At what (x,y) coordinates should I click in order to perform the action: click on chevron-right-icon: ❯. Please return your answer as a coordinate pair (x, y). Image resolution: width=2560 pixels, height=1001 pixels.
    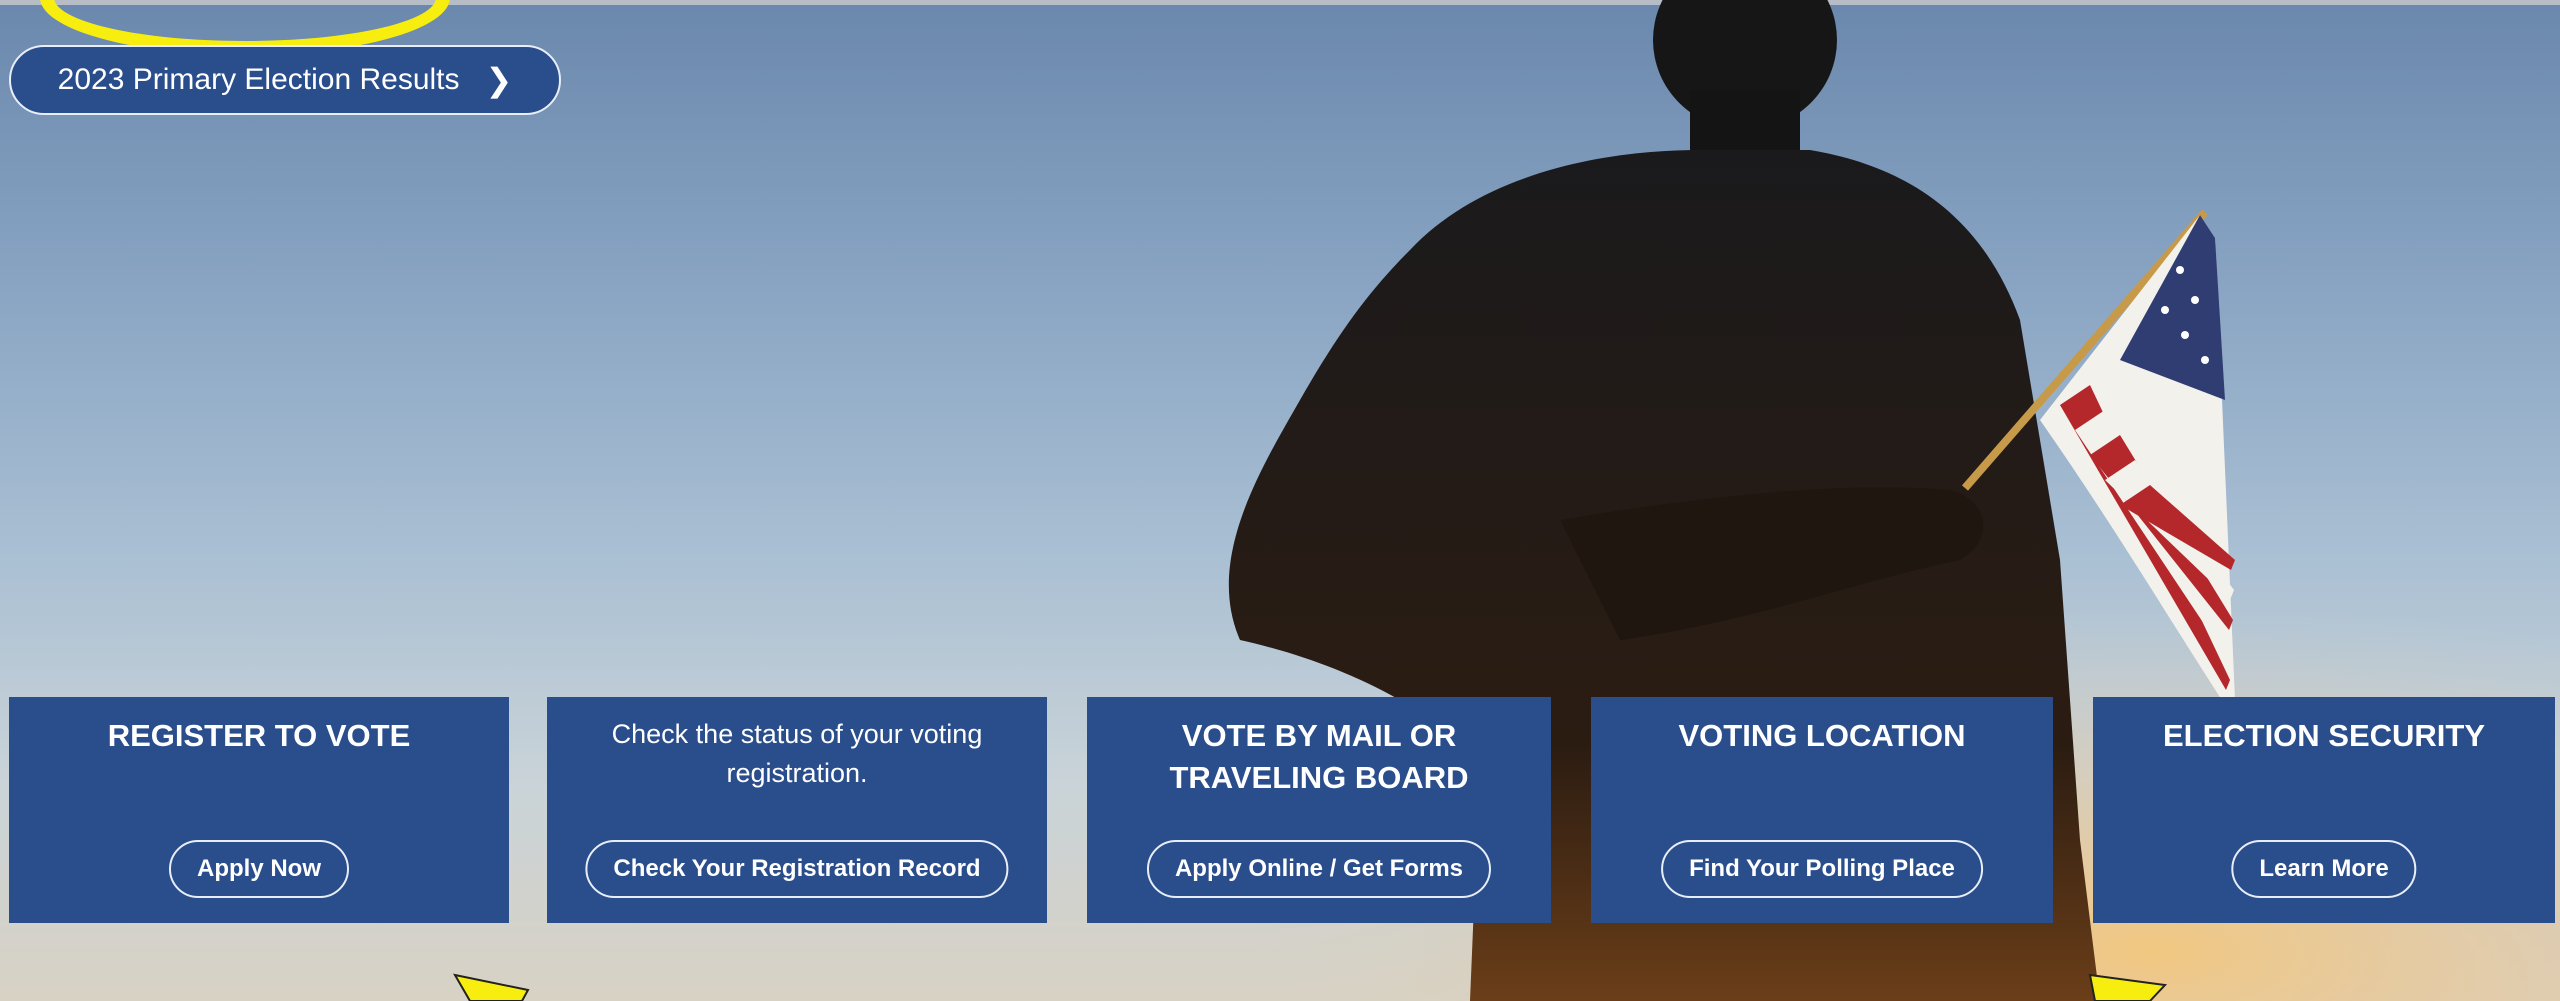
    Looking at the image, I should click on (499, 80).